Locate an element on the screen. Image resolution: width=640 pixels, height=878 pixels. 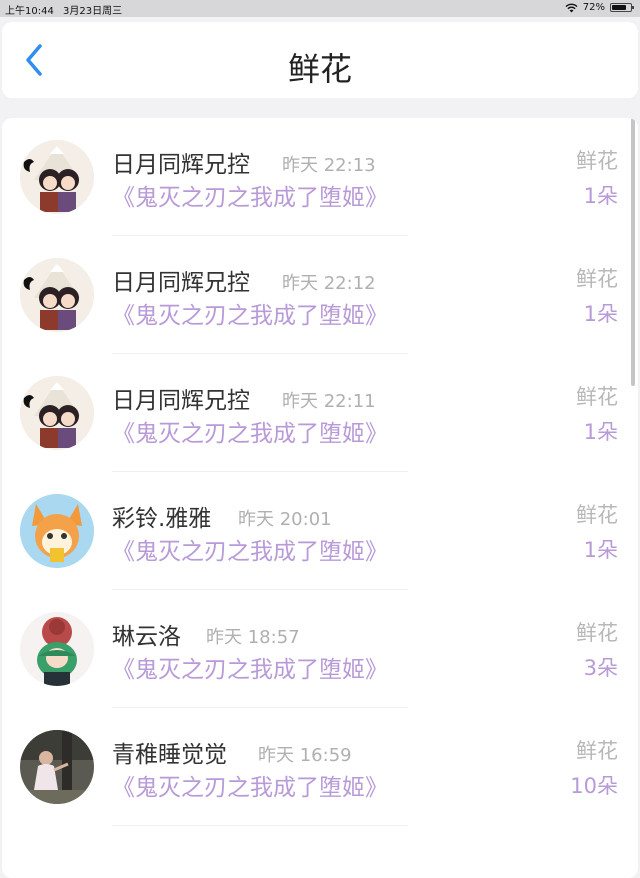
user-name: 琳云洛 is located at coordinates (146, 634).